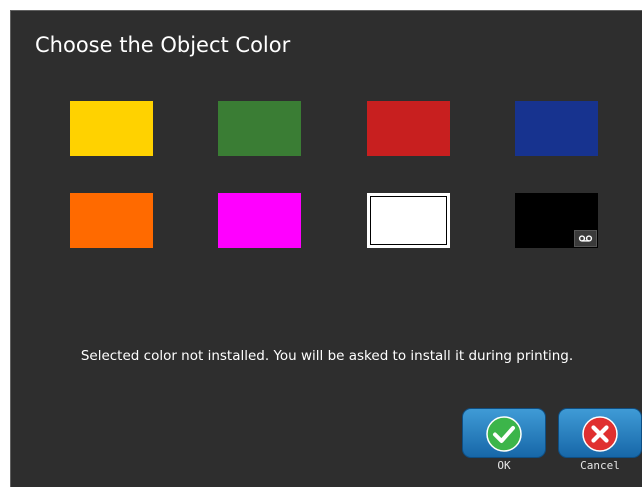  What do you see at coordinates (111, 128) in the screenshot?
I see `color-swatch-yellow` at bounding box center [111, 128].